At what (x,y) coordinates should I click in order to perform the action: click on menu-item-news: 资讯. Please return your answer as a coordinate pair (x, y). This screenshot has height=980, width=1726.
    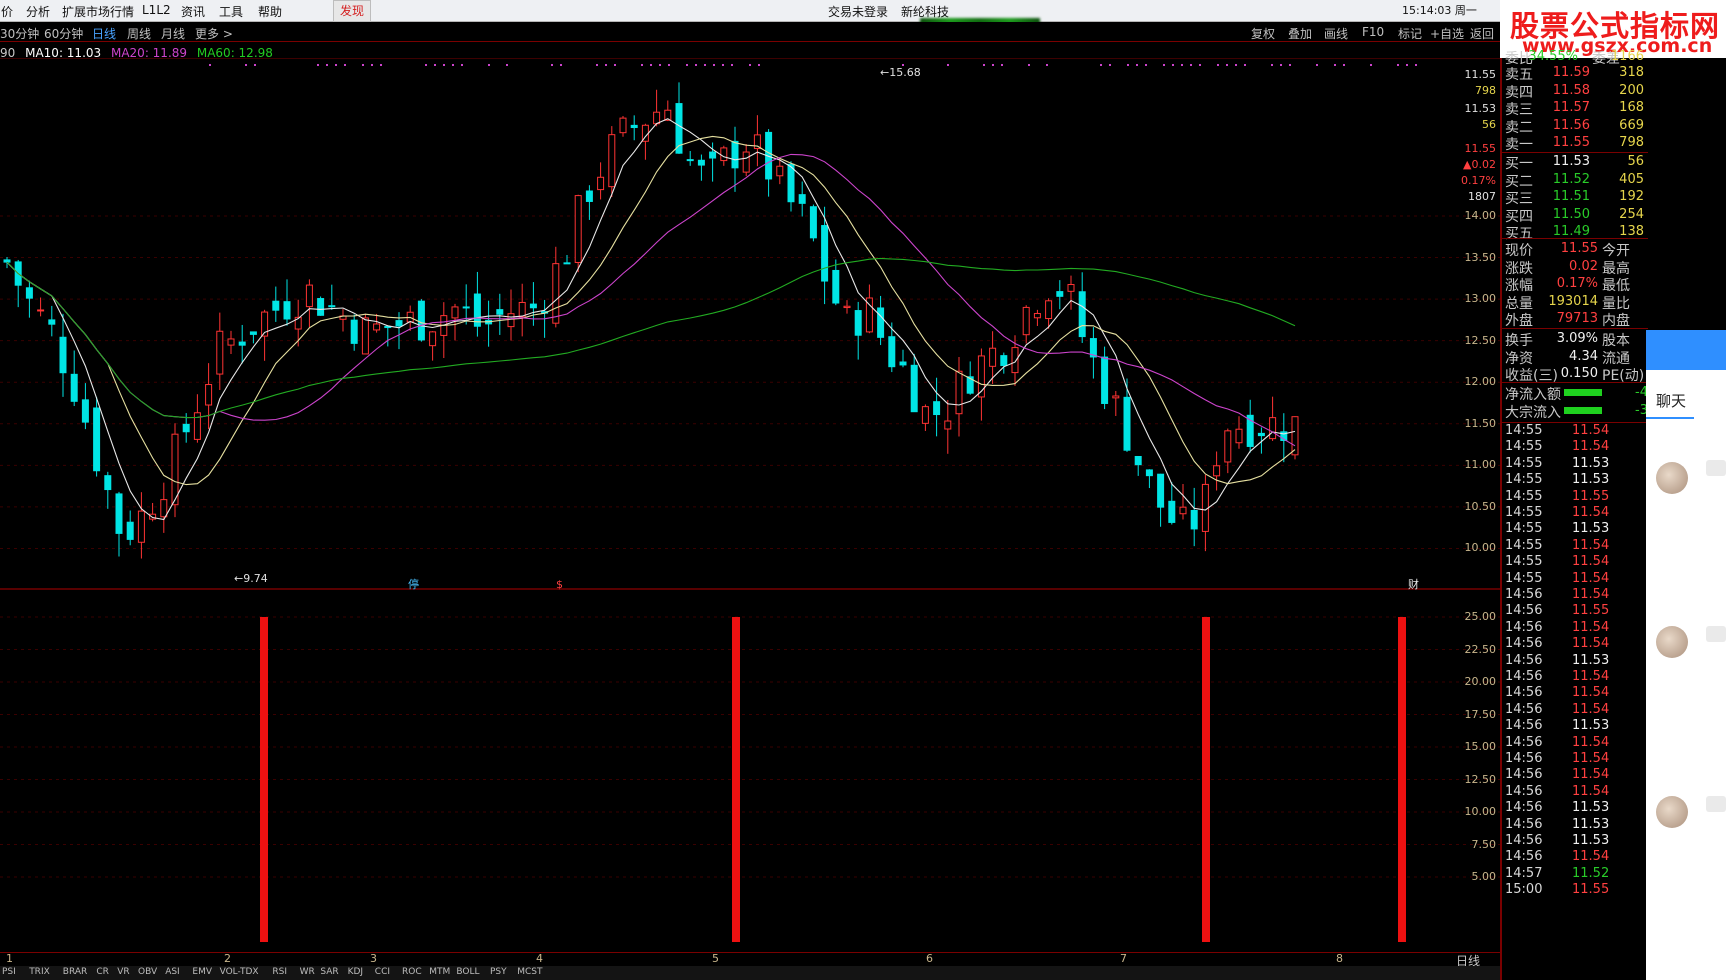
    Looking at the image, I should click on (193, 11).